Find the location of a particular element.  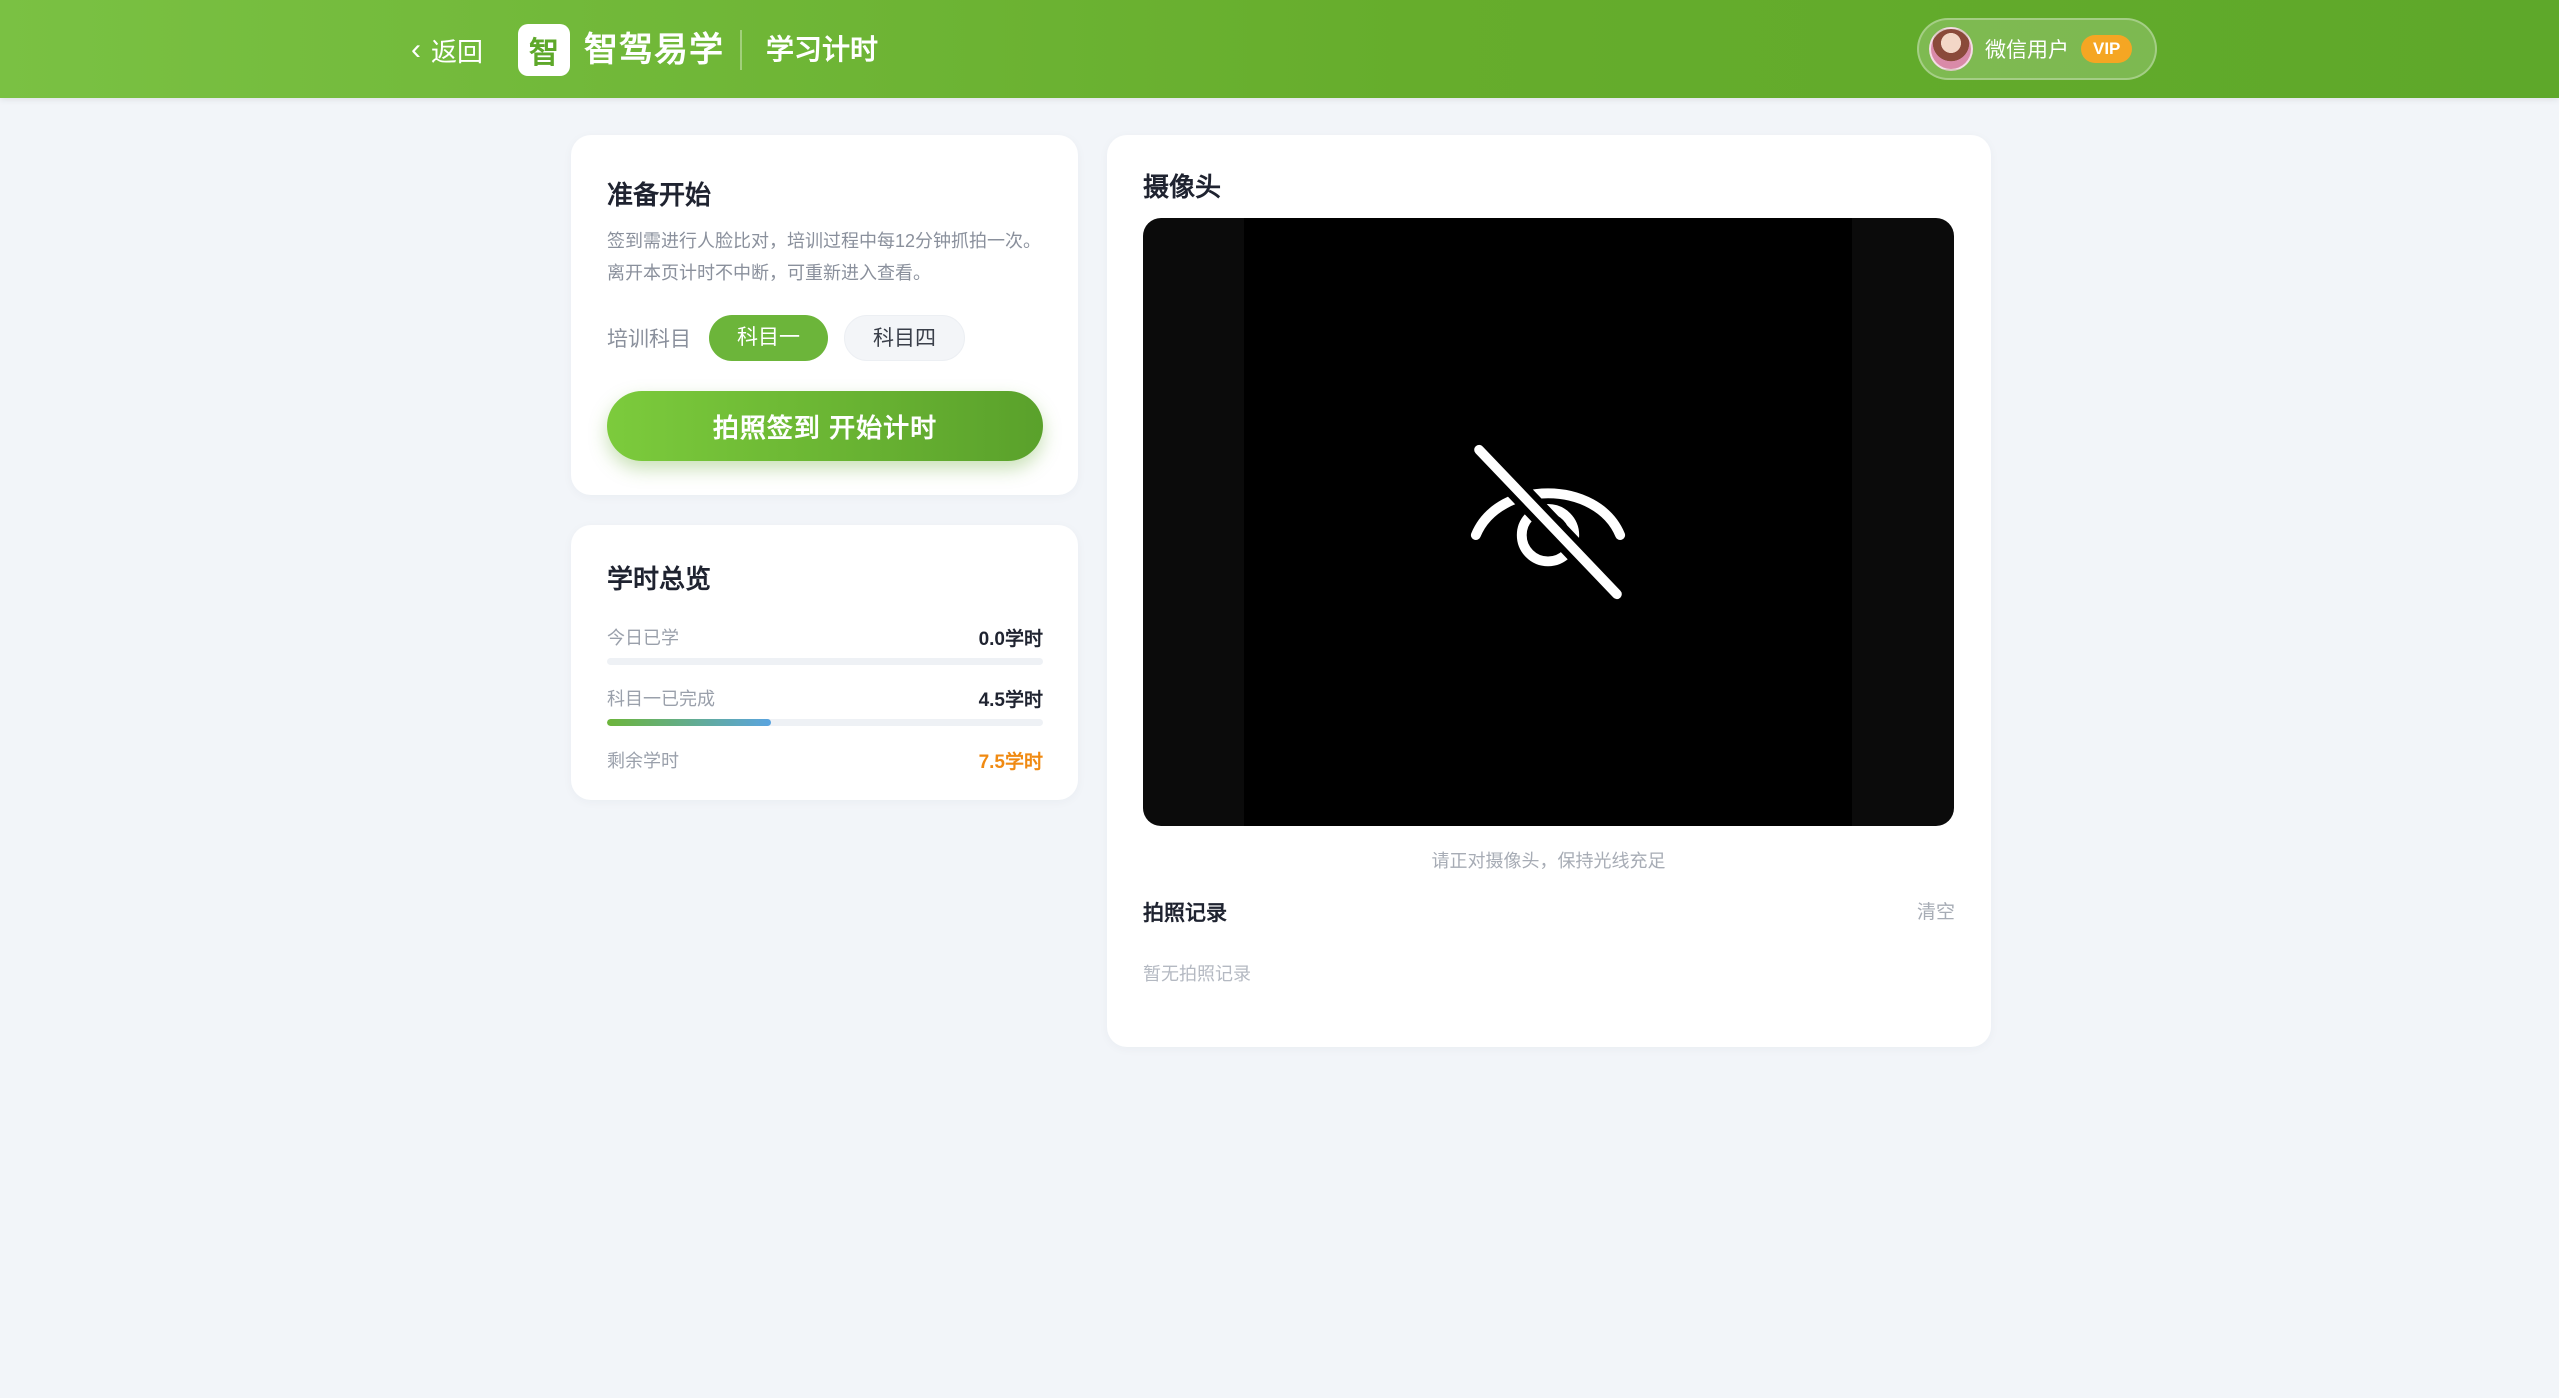

user-profile-button: 微信用户 VIP is located at coordinates (2037, 49).